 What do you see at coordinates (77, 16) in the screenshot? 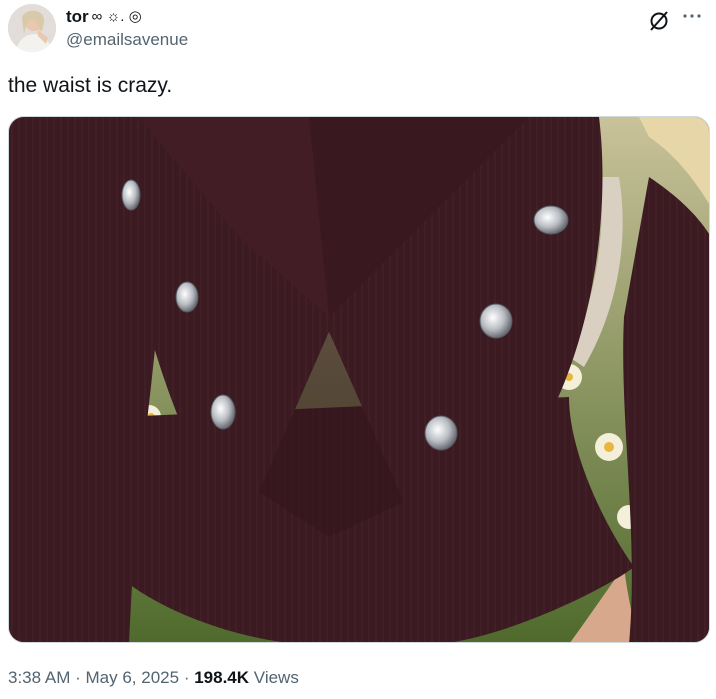
I see `display-name-text: tor` at bounding box center [77, 16].